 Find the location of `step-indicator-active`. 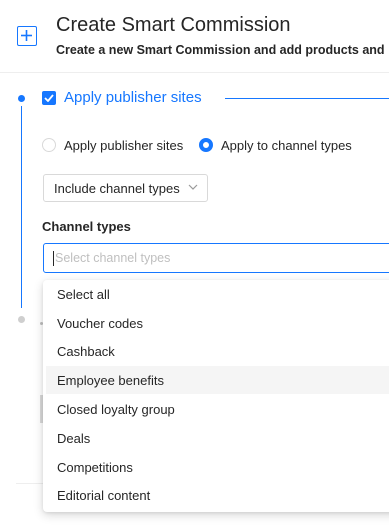

step-indicator-active is located at coordinates (21, 98).